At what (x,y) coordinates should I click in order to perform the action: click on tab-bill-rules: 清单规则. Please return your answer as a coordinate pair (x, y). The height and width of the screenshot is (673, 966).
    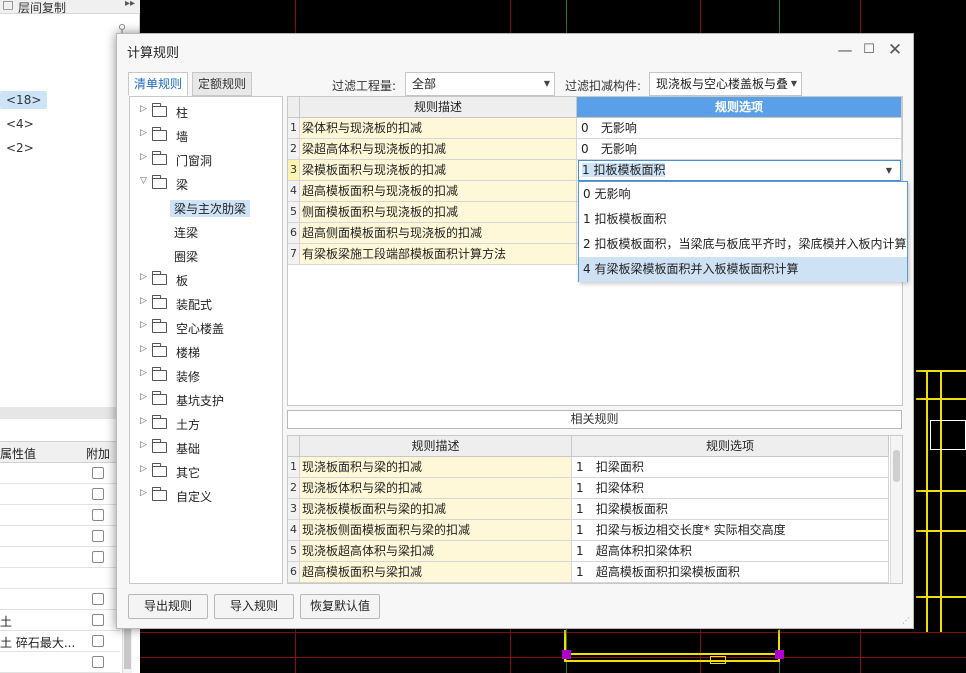
    Looking at the image, I should click on (158, 84).